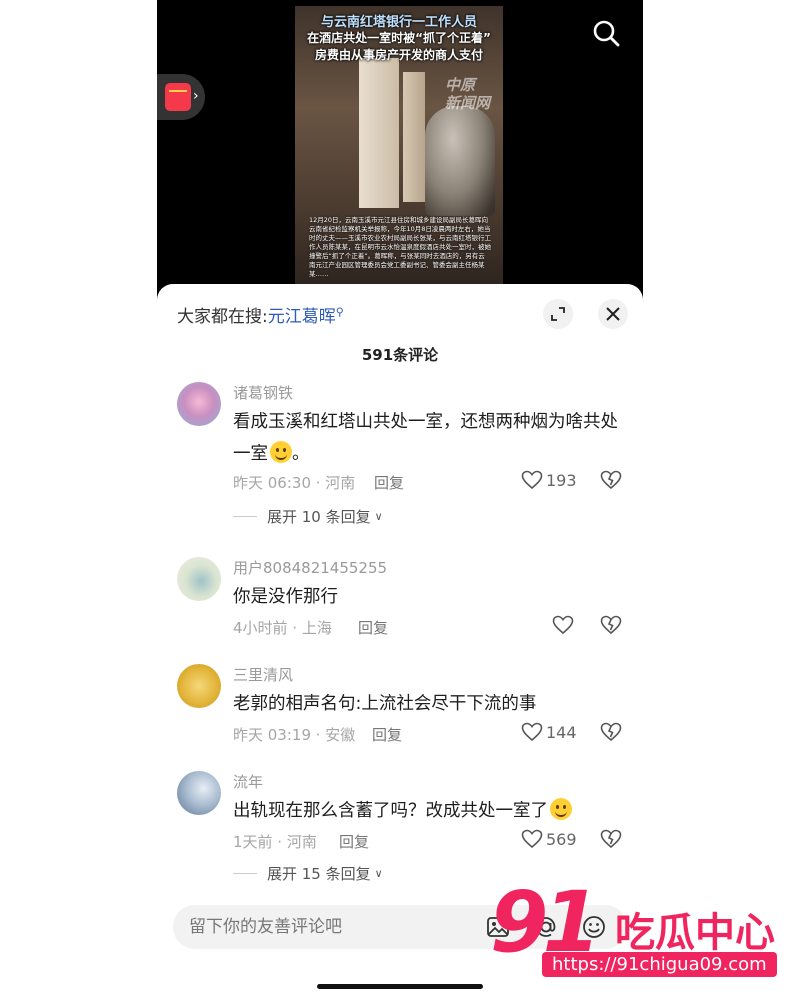  Describe the element at coordinates (281, 452) in the screenshot. I see `smile-emoji-icon` at that location.